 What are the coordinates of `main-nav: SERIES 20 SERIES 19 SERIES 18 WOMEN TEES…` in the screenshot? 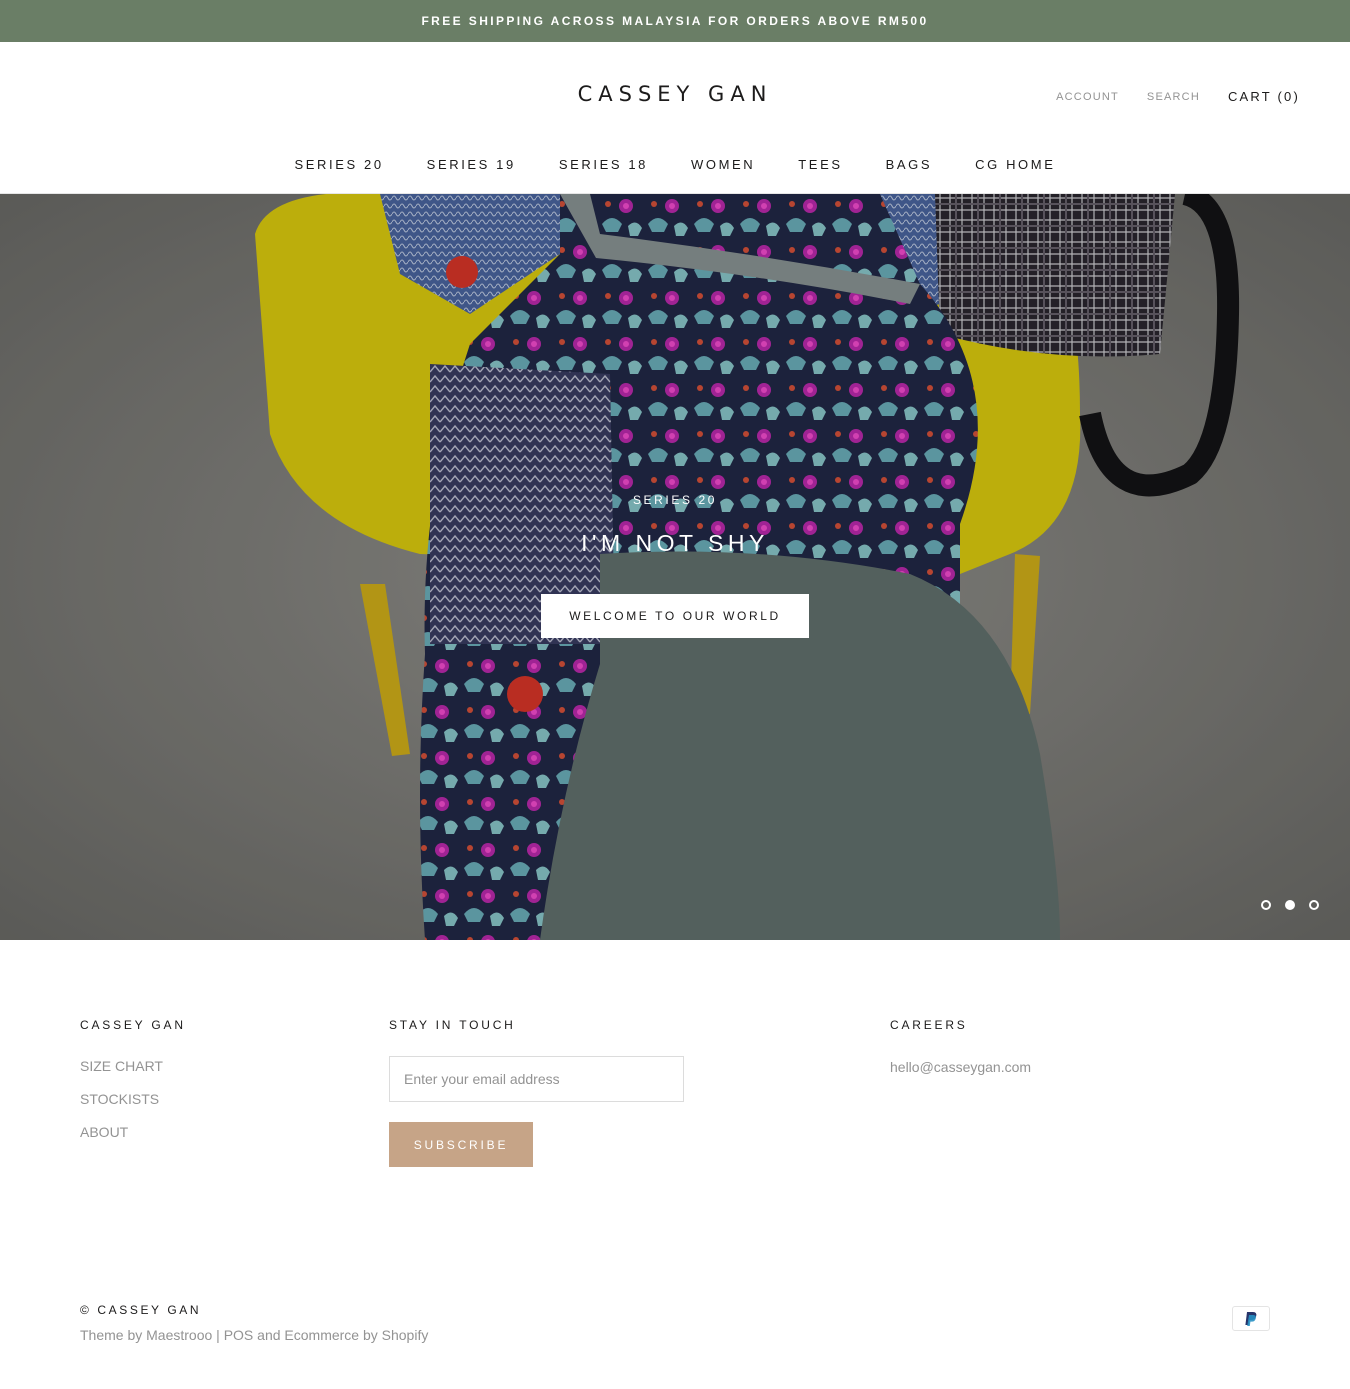 It's located at (675, 164).